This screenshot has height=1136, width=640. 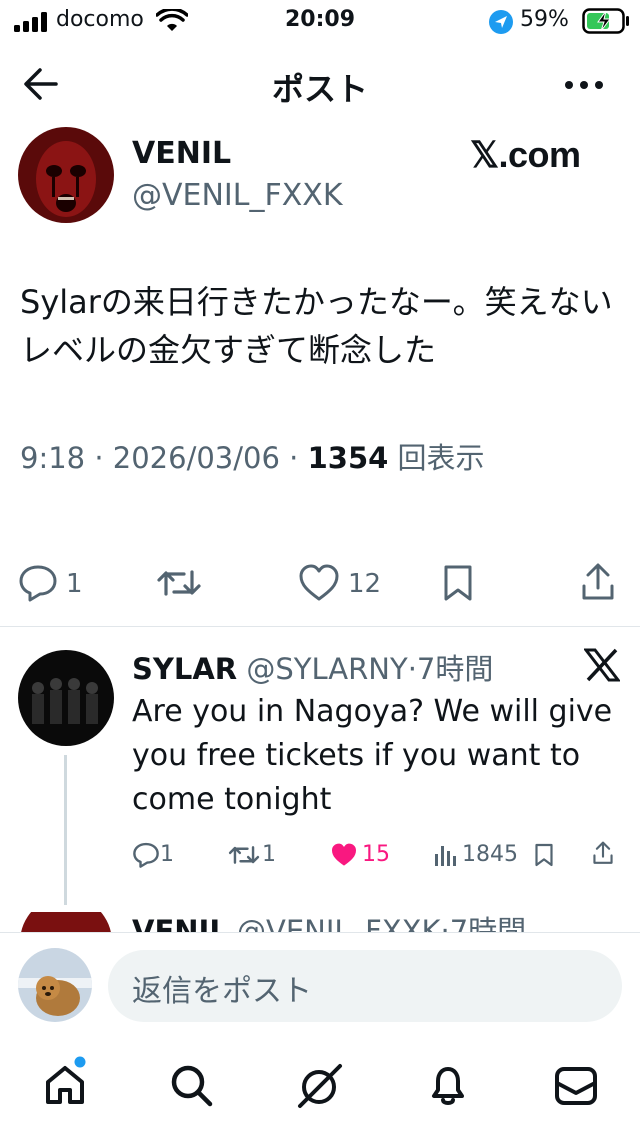 I want to click on reply-author-avatar, so click(x=66, y=698).